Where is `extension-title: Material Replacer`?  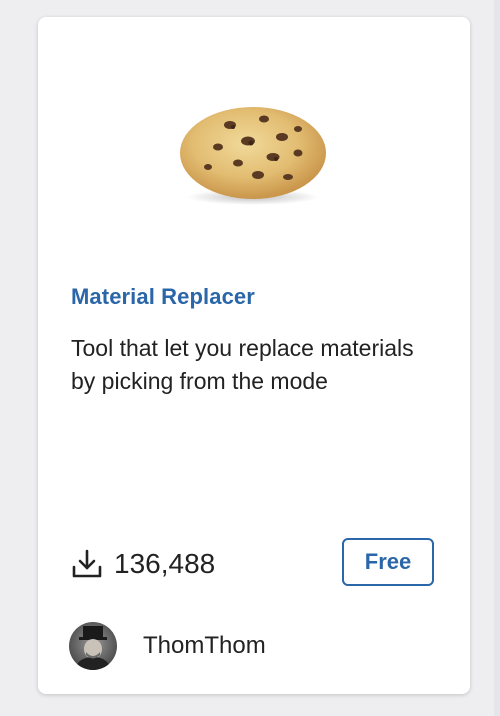 extension-title: Material Replacer is located at coordinates (163, 297).